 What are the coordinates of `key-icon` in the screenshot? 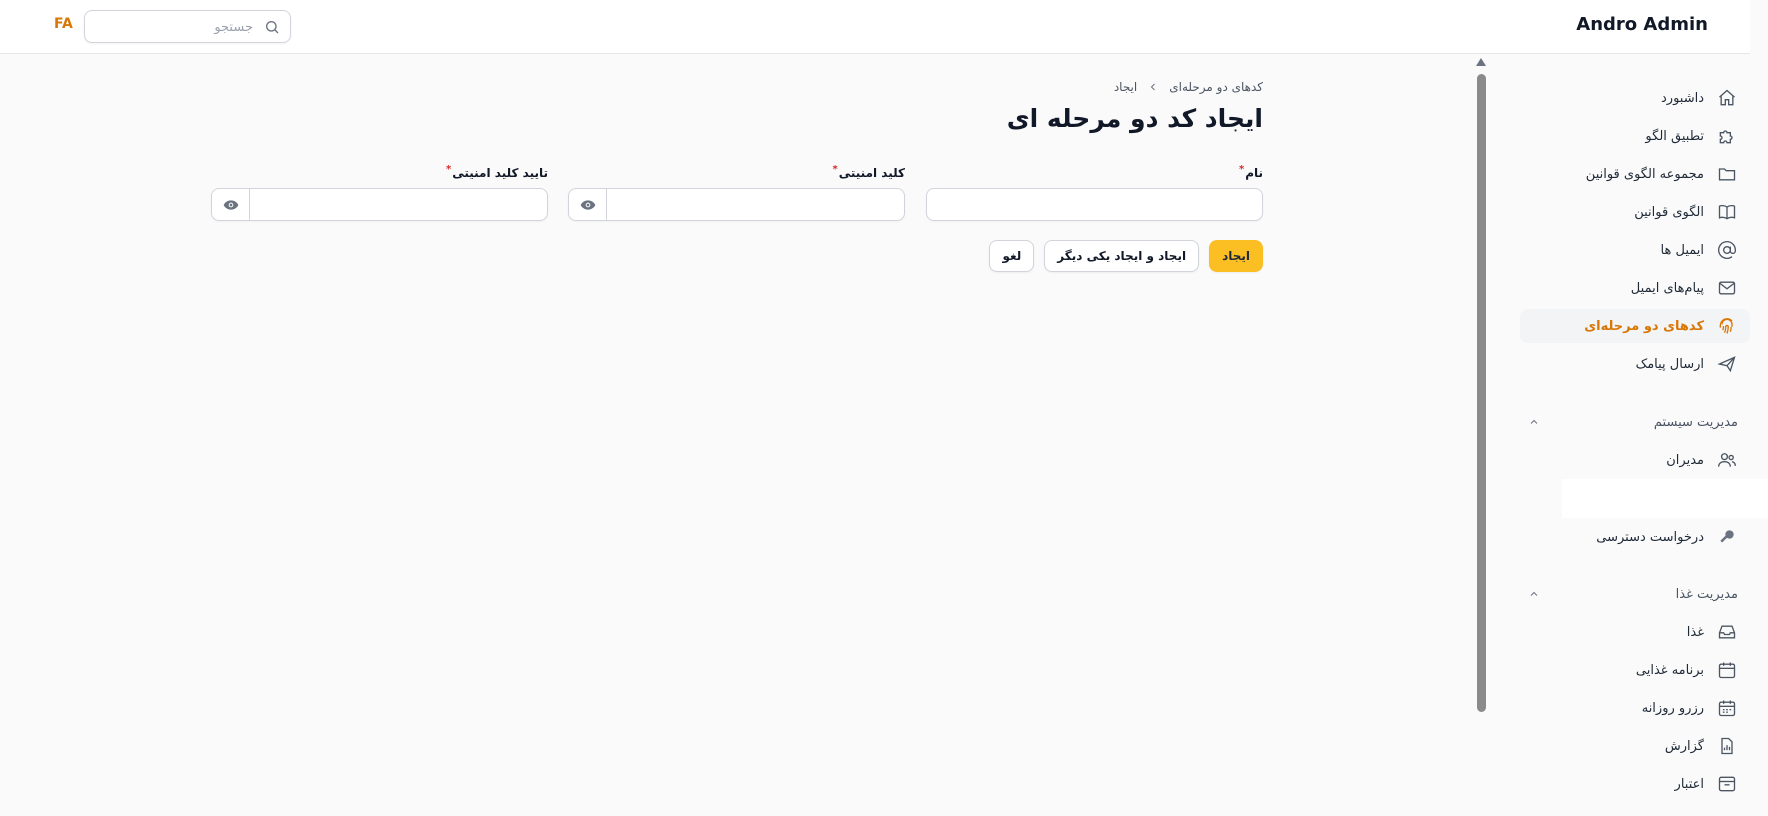 It's located at (1727, 537).